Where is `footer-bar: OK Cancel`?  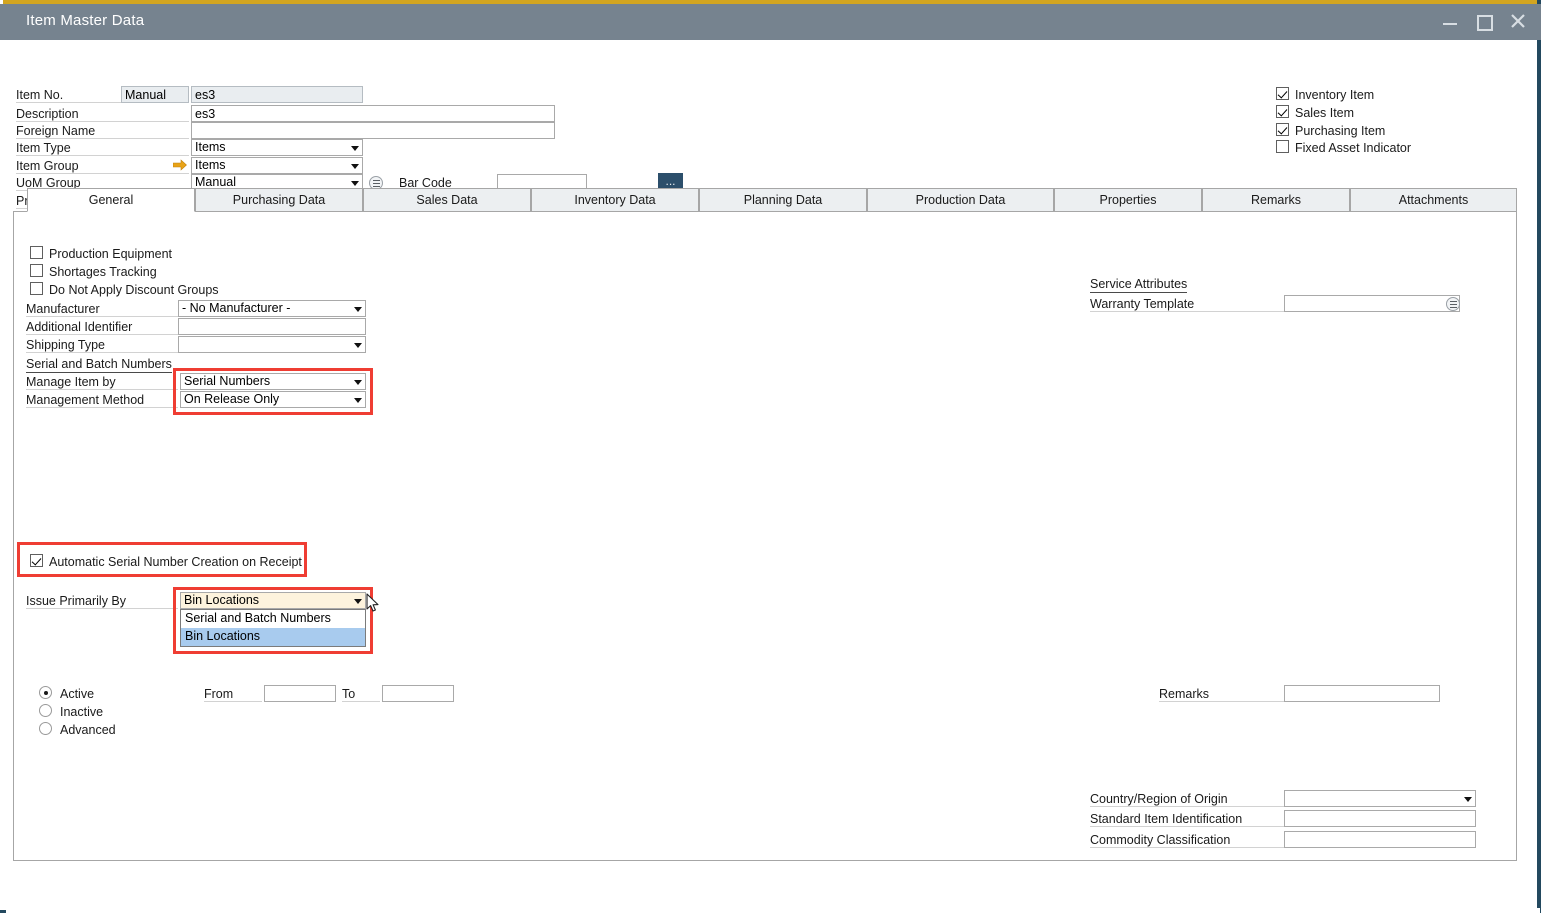
footer-bar: OK Cancel is located at coordinates (773, 910).